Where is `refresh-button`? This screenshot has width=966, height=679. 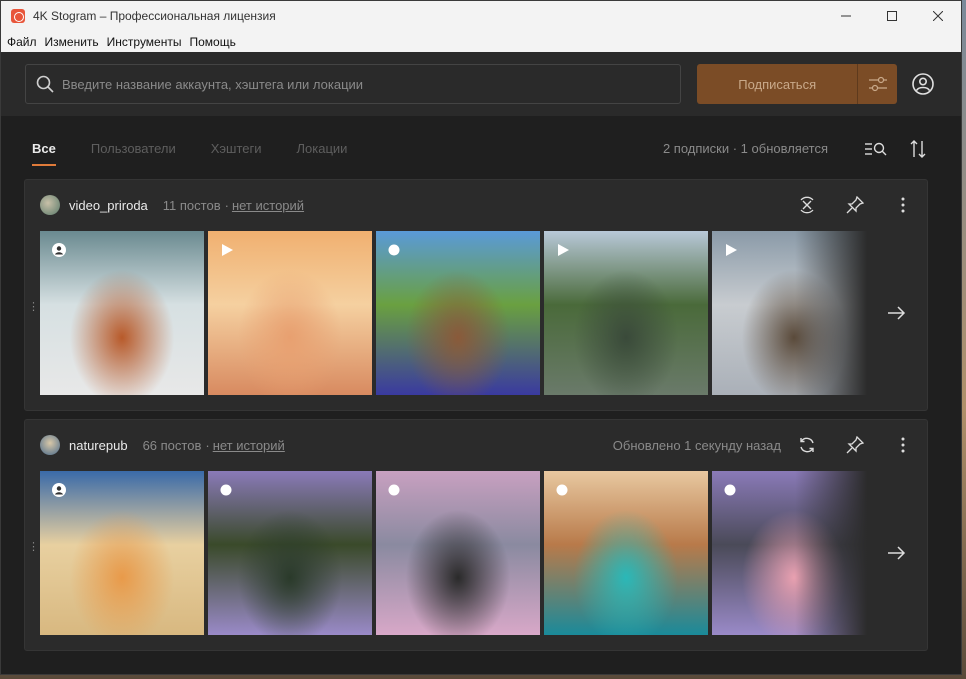 refresh-button is located at coordinates (807, 445).